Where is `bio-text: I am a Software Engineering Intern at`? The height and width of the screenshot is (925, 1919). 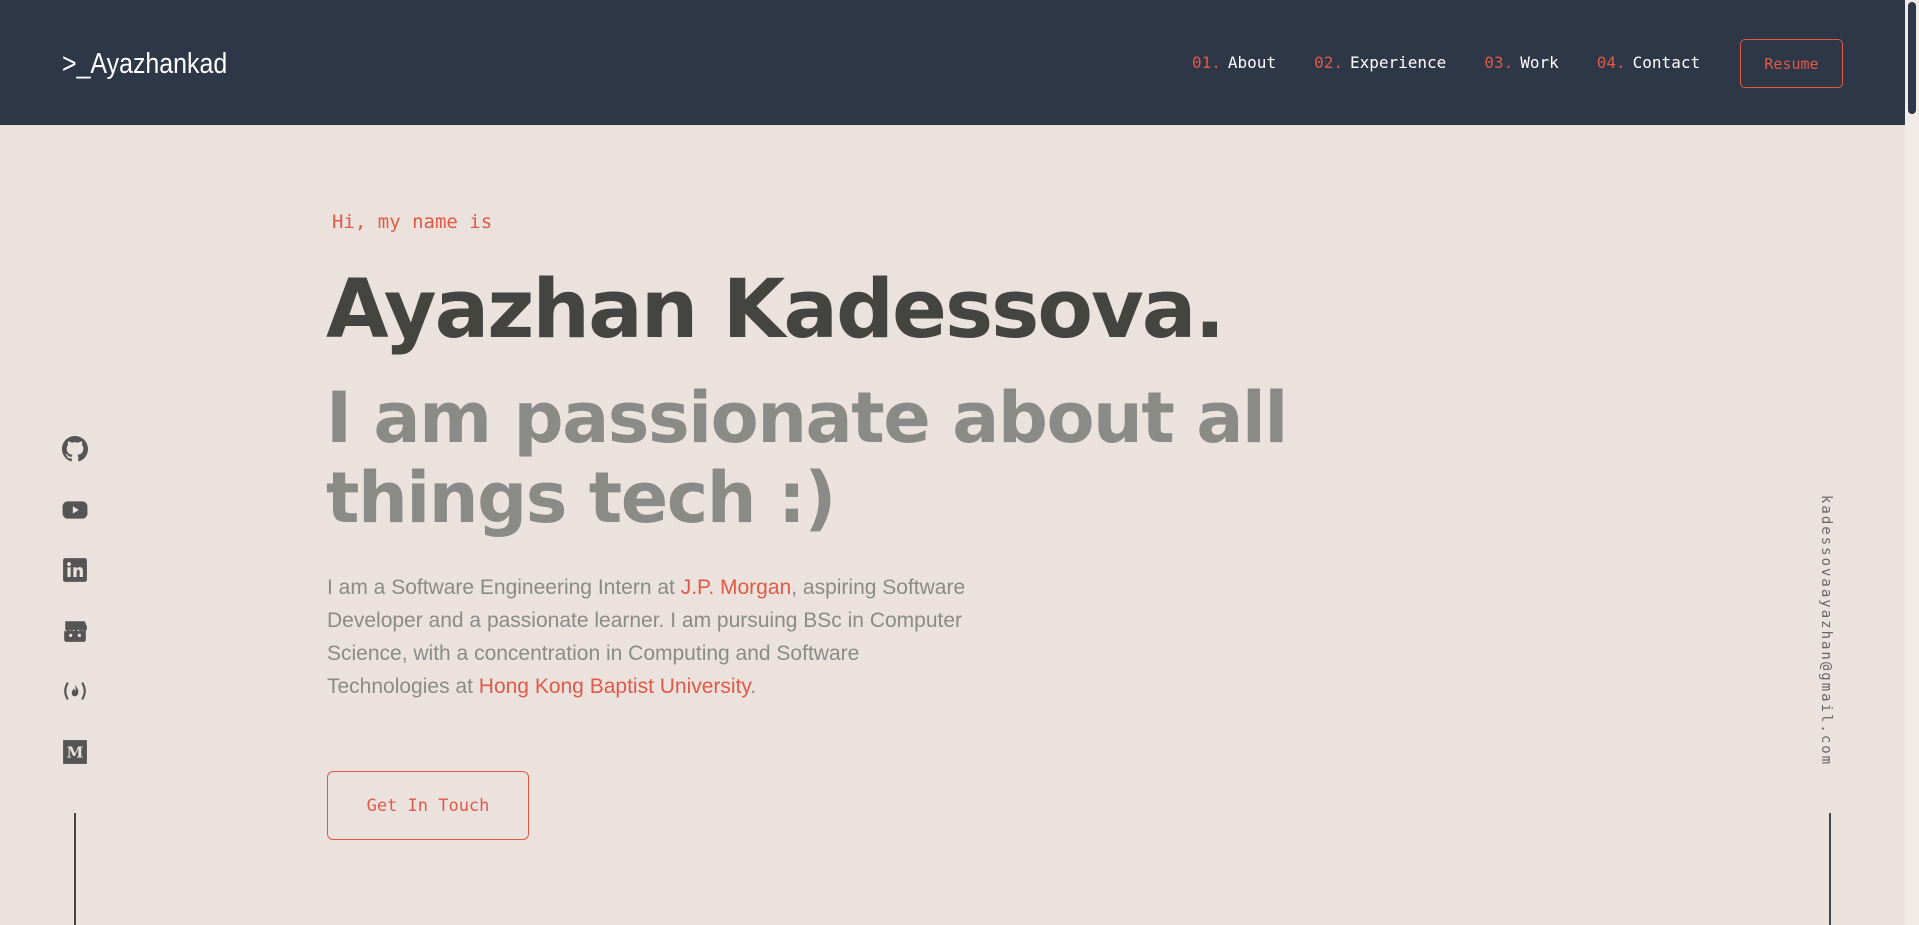 bio-text: I am a Software Engineering Intern at is located at coordinates (504, 587).